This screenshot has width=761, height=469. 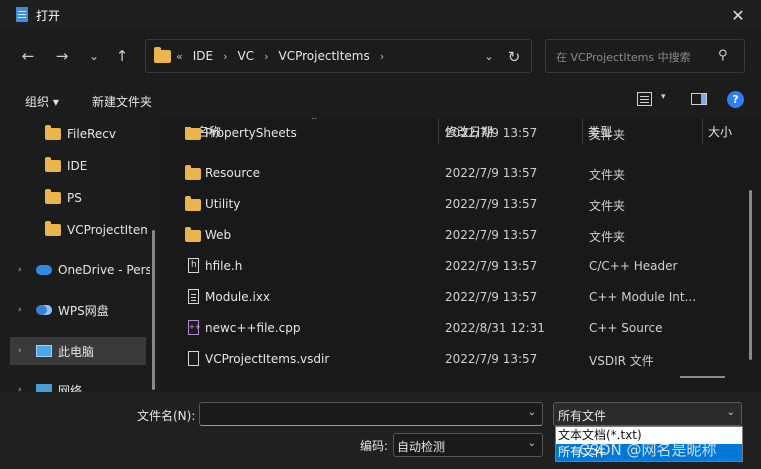 What do you see at coordinates (70, 388) in the screenshot?
I see `sidebar-item-label: 网络` at bounding box center [70, 388].